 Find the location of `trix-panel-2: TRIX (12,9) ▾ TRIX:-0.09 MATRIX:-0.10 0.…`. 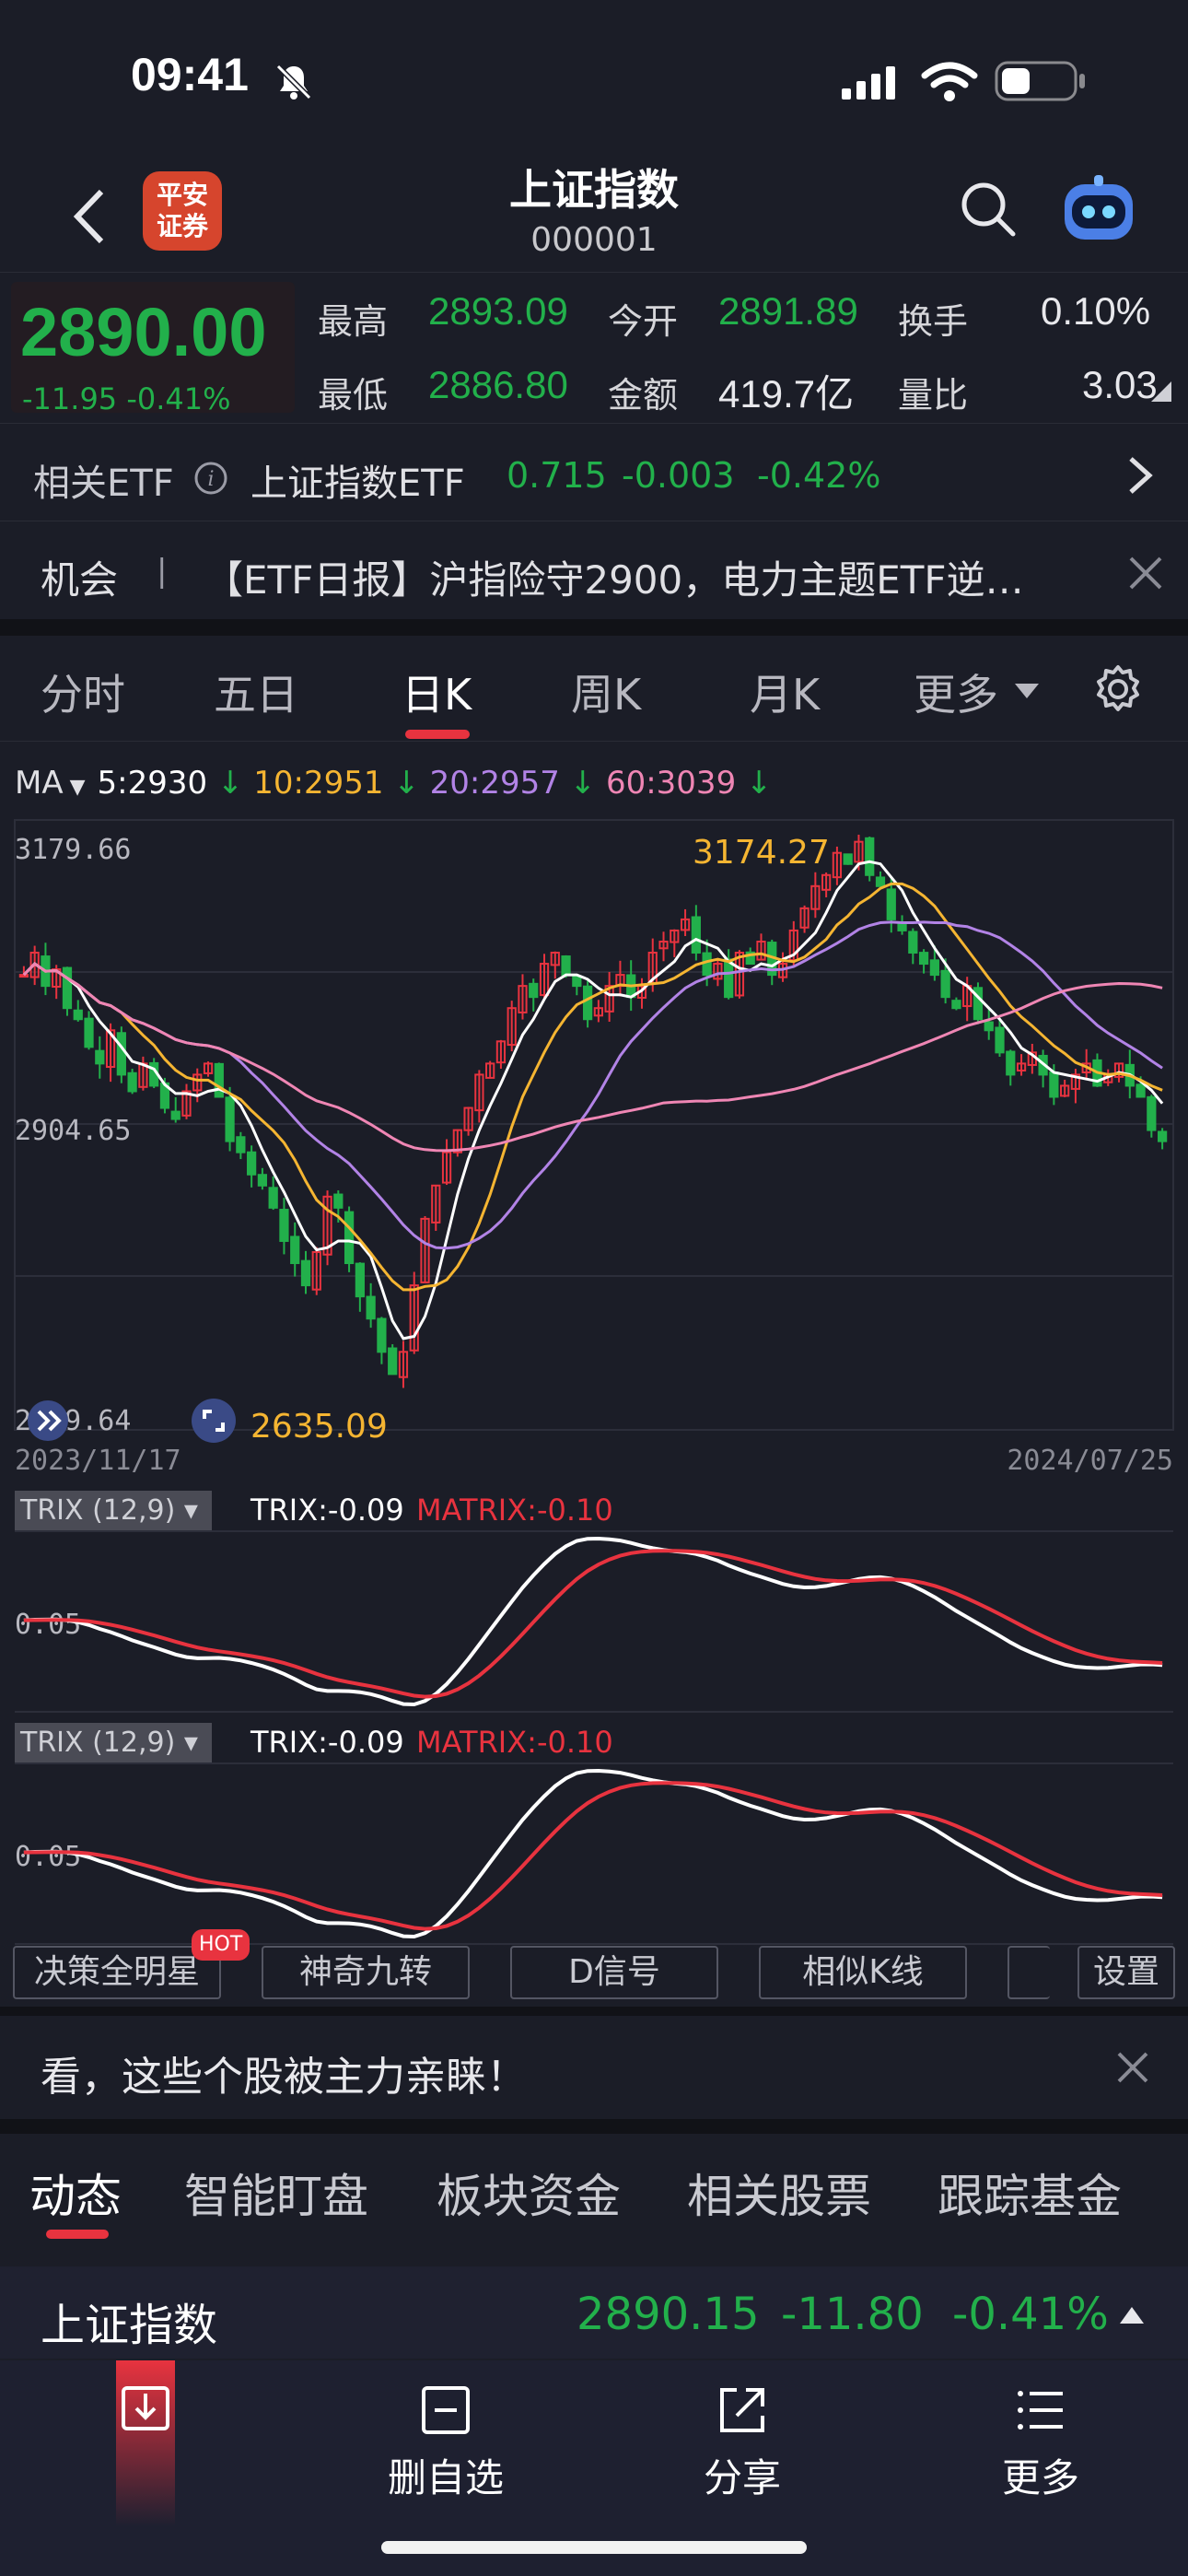

trix-panel-2: TRIX (12,9) ▾ TRIX:-0.09 MATRIX:-0.10 0.… is located at coordinates (594, 1830).